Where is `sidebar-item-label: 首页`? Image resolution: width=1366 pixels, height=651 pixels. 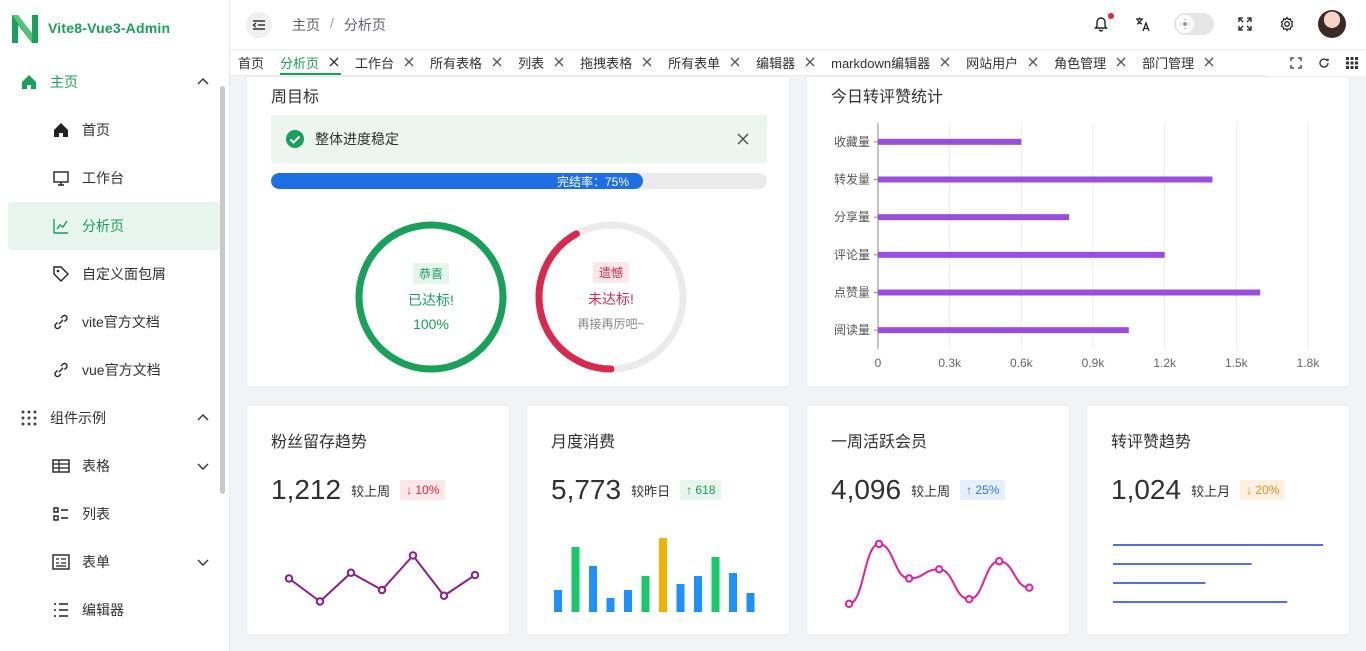
sidebar-item-label: 首页 is located at coordinates (96, 130).